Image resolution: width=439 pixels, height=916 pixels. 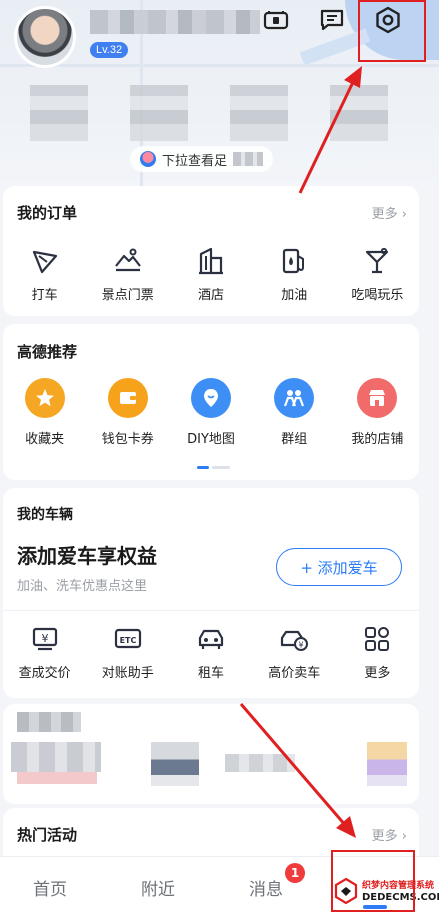 I want to click on add-car-button: + 添加爱车, so click(x=339, y=567).